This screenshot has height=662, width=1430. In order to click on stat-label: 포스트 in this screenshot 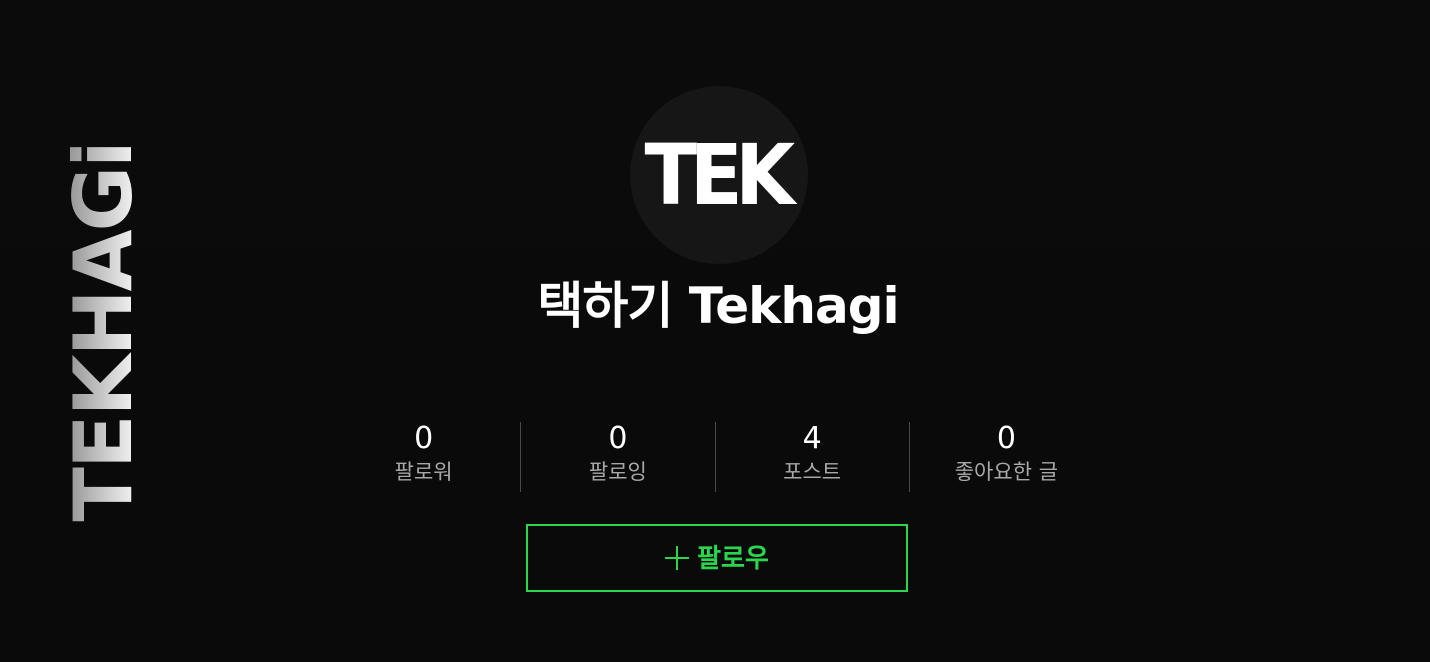, I will do `click(812, 472)`.